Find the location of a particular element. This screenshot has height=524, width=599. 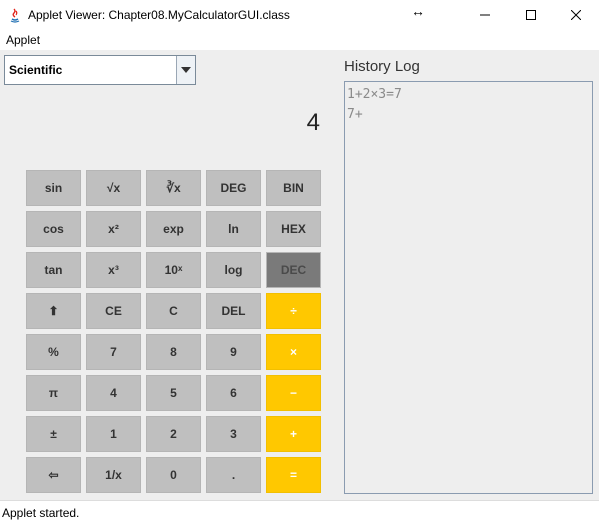

key-button: √x is located at coordinates (113, 188).